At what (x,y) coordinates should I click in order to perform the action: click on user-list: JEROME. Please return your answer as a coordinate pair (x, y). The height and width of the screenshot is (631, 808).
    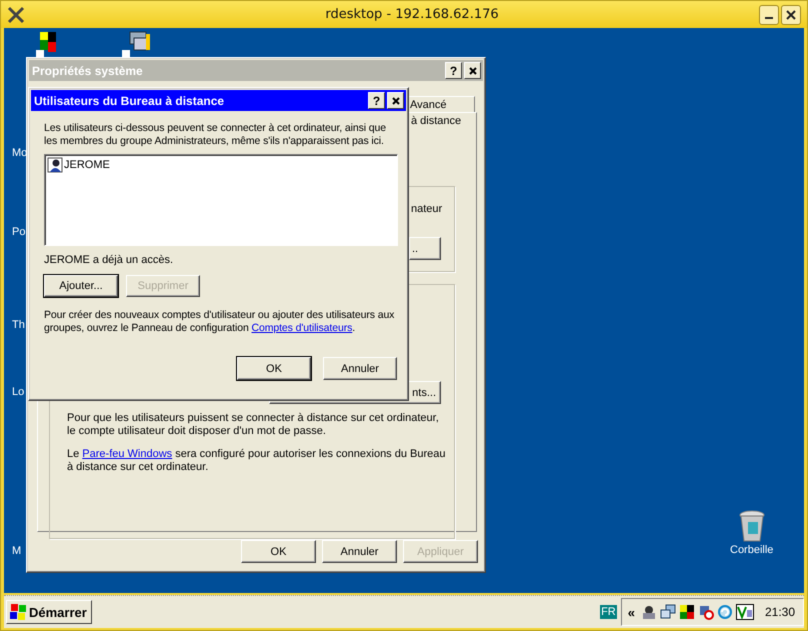
    Looking at the image, I should click on (221, 200).